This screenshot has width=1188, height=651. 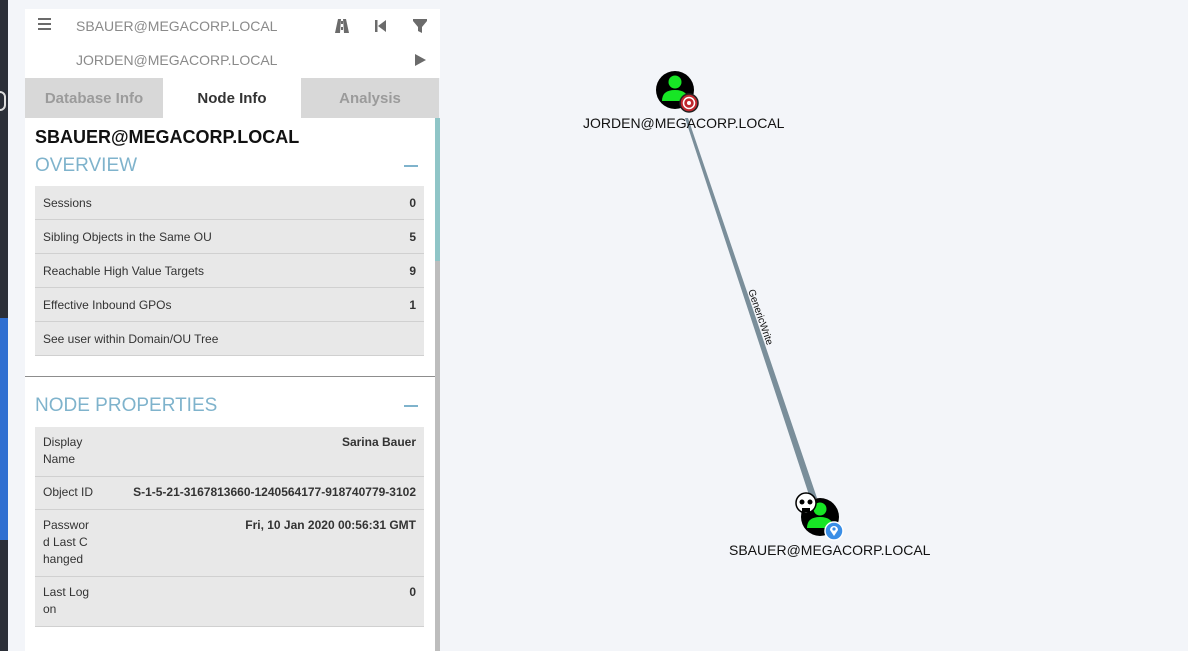 I want to click on row-value: 5, so click(x=412, y=236).